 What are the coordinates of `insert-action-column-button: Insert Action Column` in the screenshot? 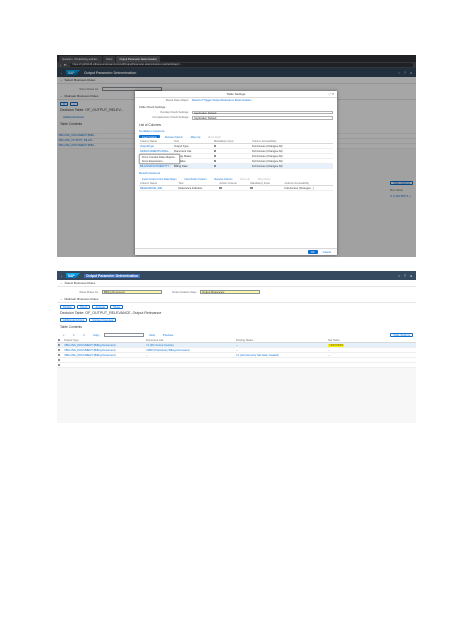 It's located at (195, 178).